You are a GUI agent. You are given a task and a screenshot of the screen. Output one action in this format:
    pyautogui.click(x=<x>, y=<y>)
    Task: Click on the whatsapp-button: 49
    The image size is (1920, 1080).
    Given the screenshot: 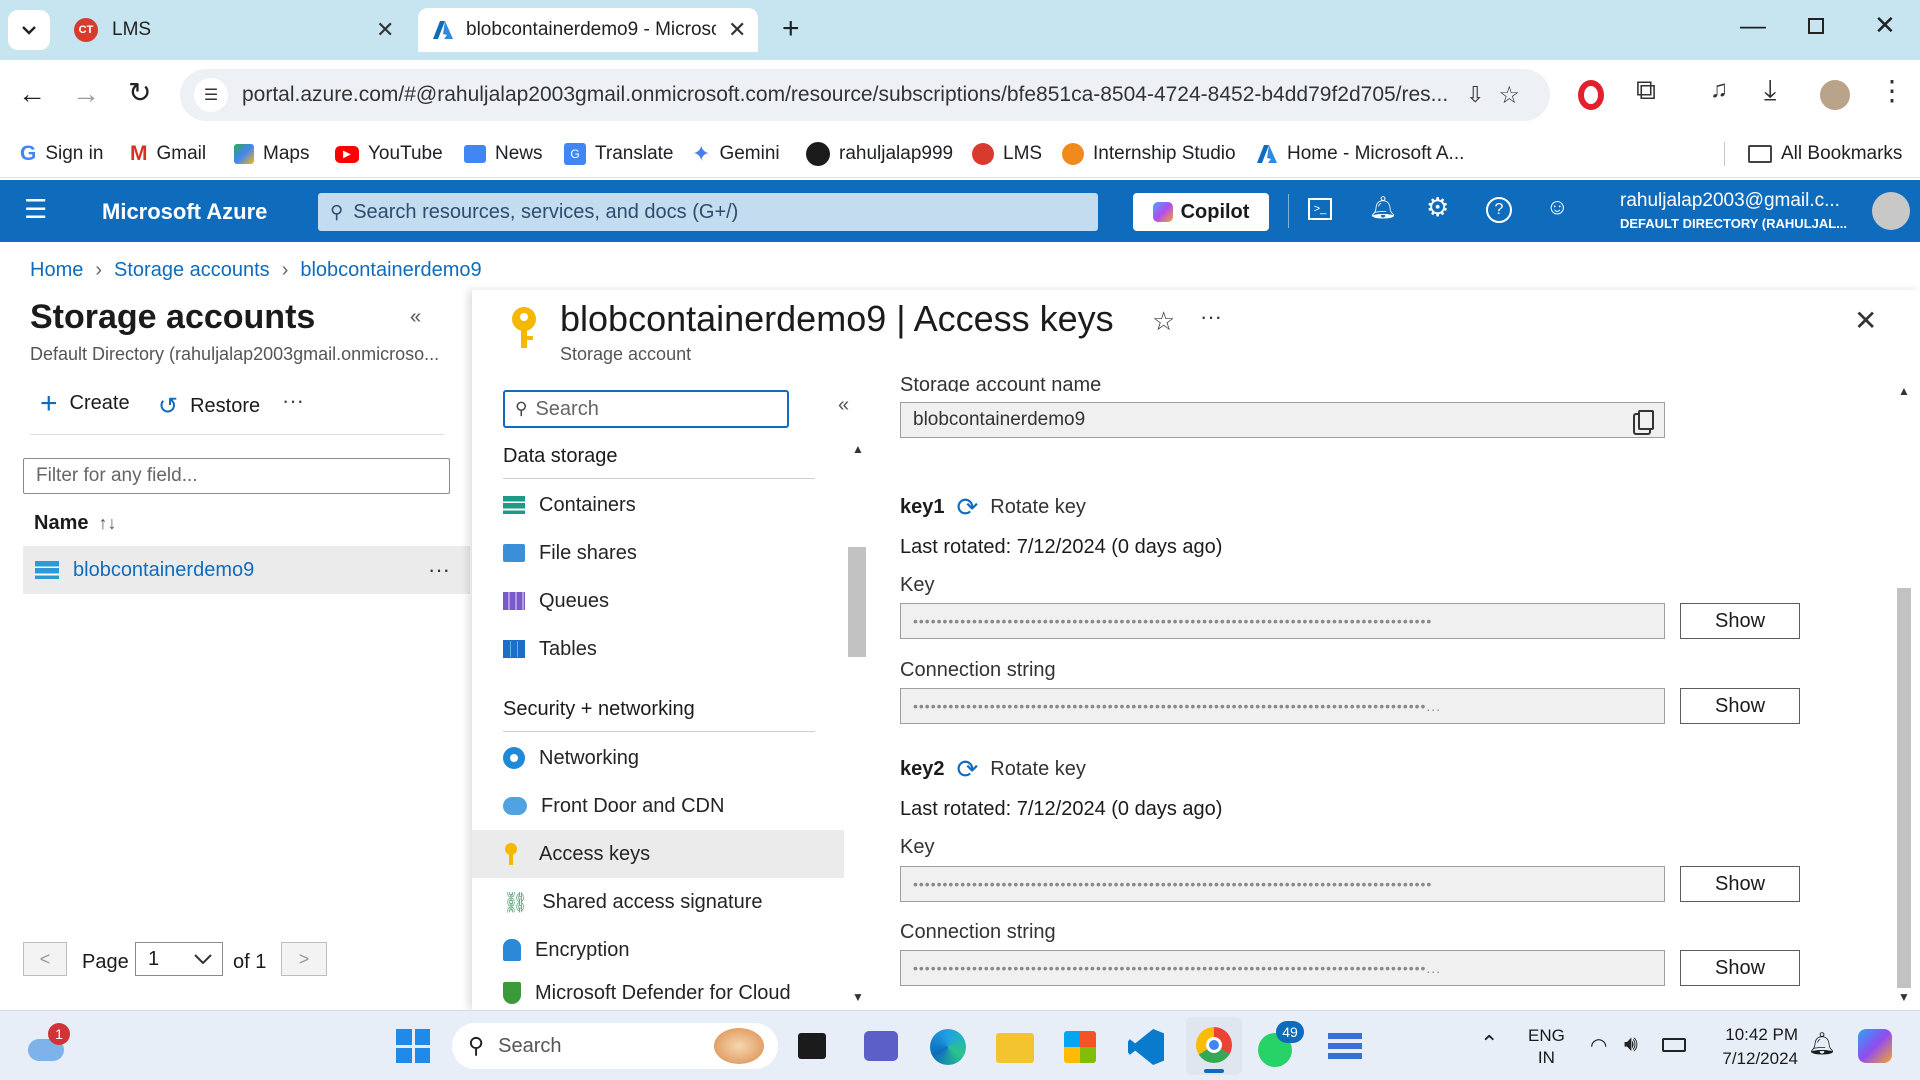 What is the action you would take?
    pyautogui.click(x=1281, y=1044)
    